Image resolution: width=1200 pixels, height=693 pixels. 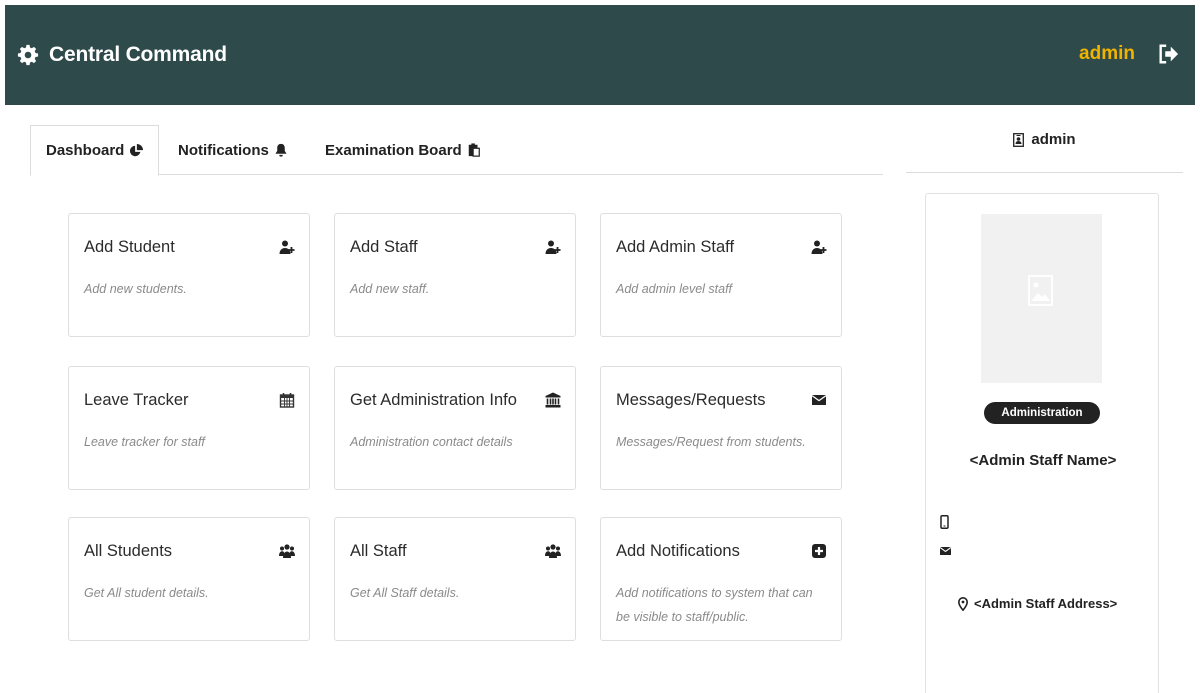 What do you see at coordinates (1019, 139) in the screenshot?
I see `id-badge-icon` at bounding box center [1019, 139].